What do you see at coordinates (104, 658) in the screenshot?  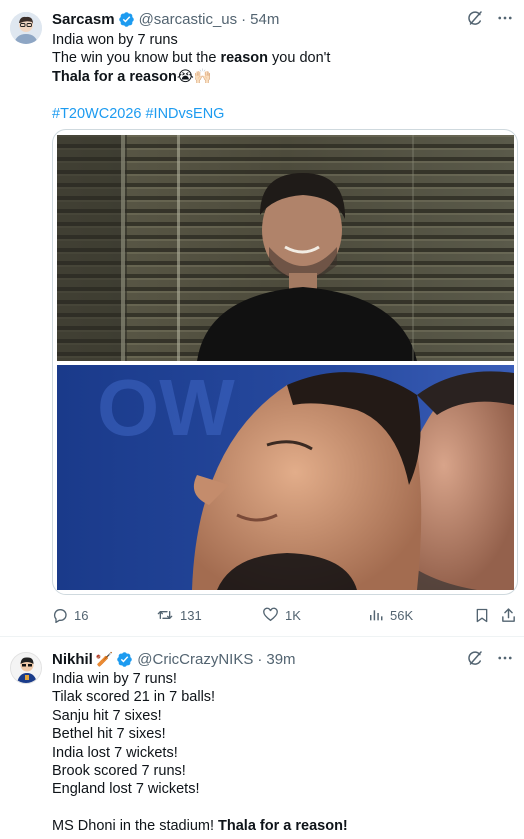 I see `cricket-emoji: 🏏` at bounding box center [104, 658].